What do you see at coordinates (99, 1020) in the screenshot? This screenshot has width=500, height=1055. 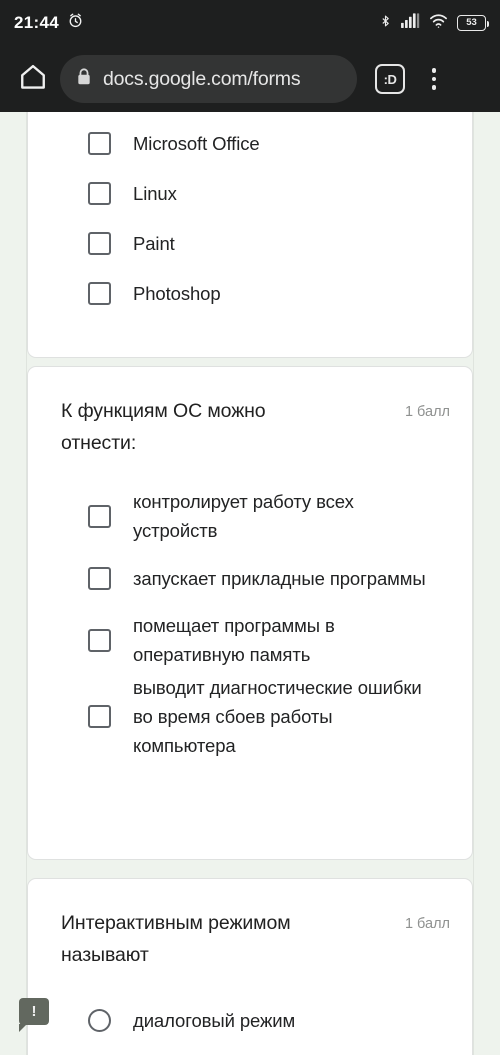 I see `radio-icon` at bounding box center [99, 1020].